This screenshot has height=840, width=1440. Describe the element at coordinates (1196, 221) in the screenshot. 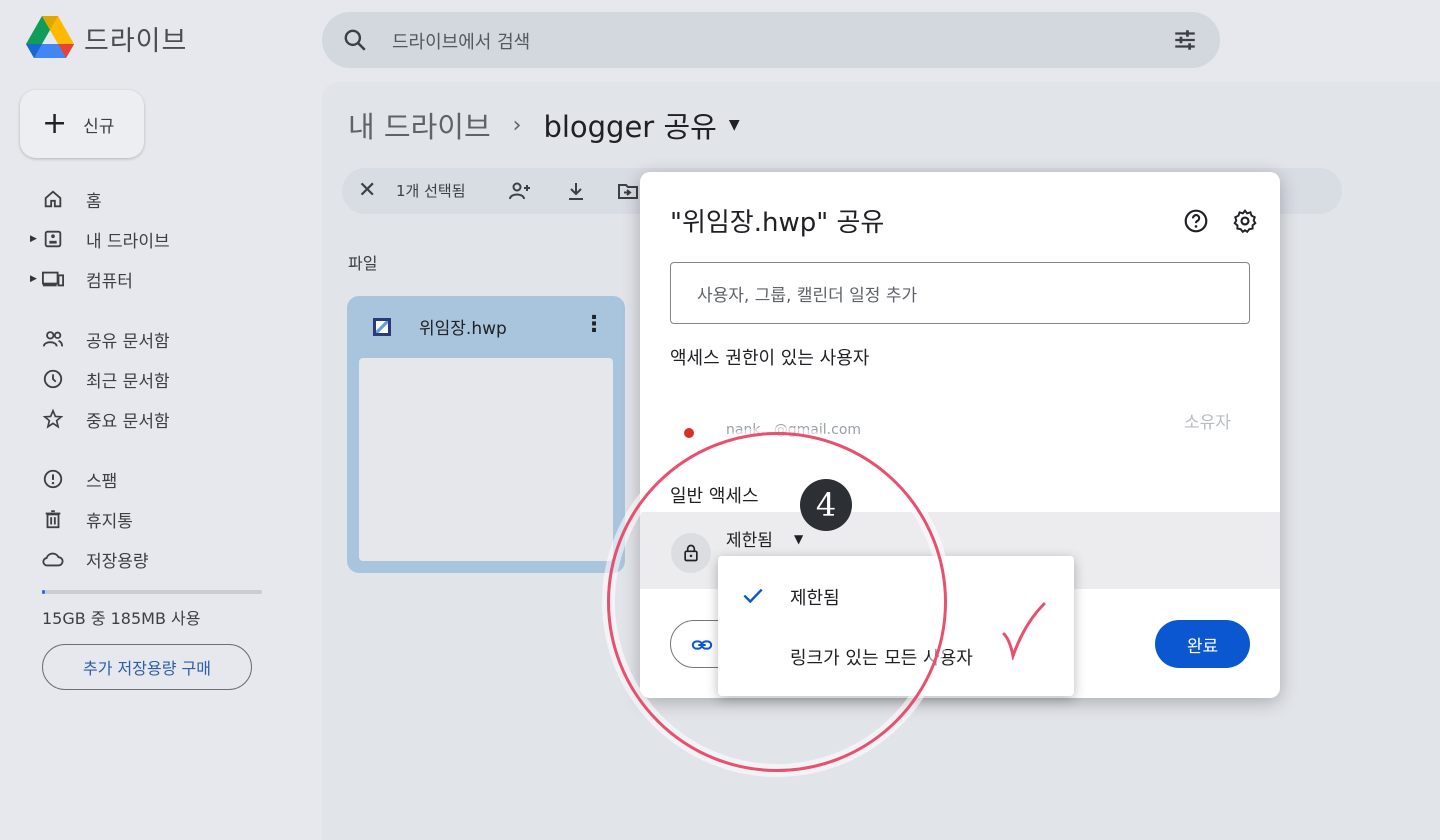

I see `help-icon` at that location.